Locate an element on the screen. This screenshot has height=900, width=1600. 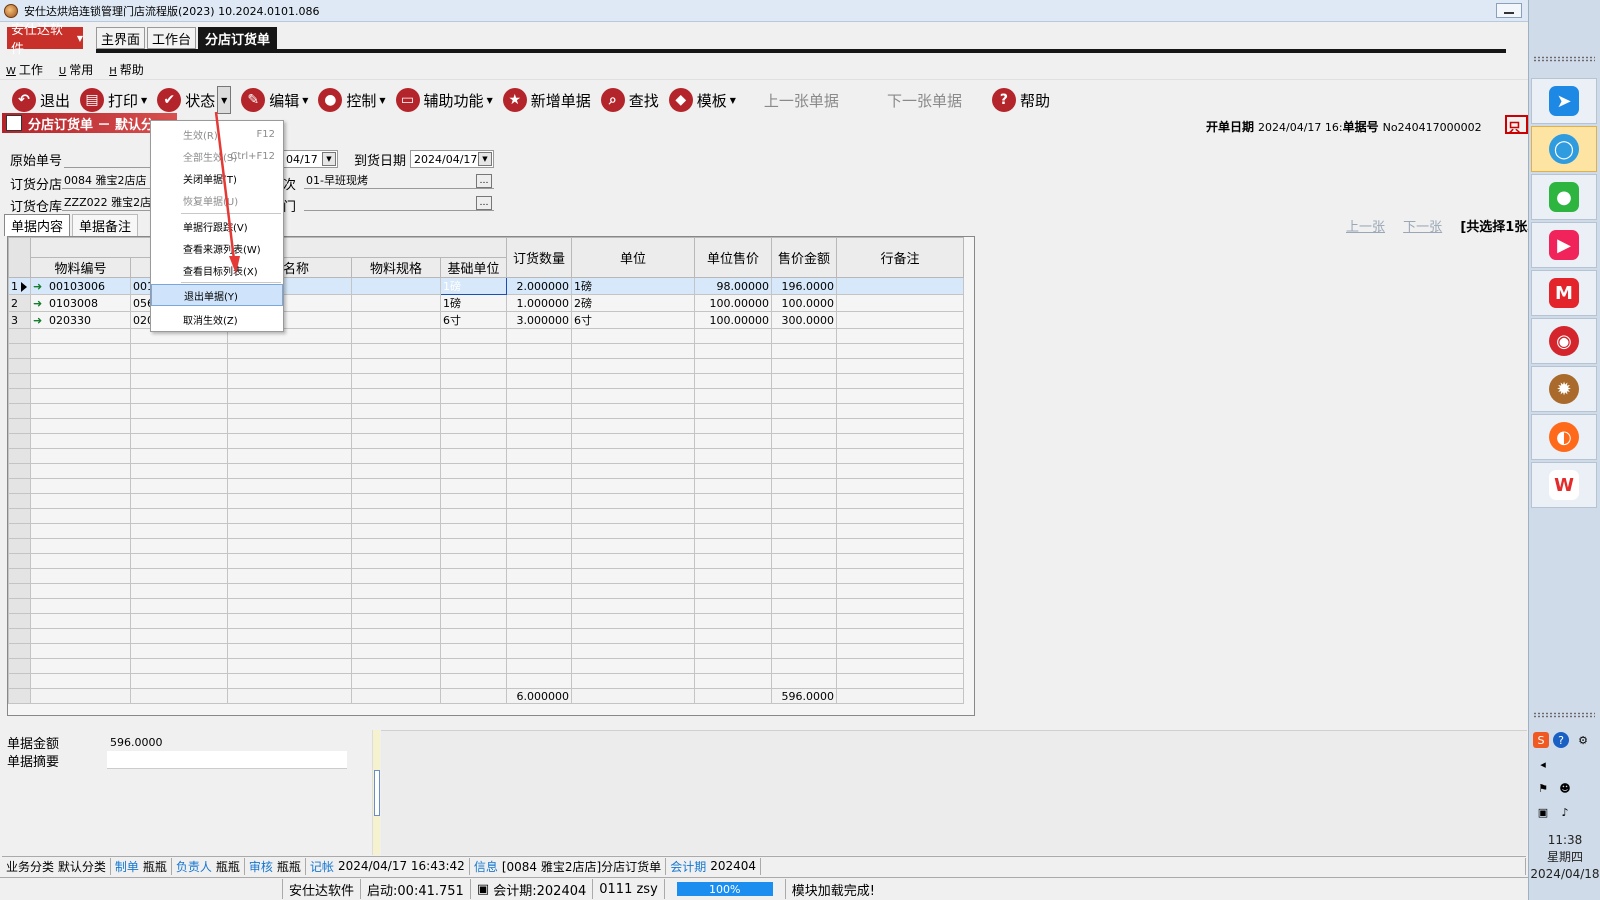
chevron-left-icon: ◂ is located at coordinates (1543, 764).